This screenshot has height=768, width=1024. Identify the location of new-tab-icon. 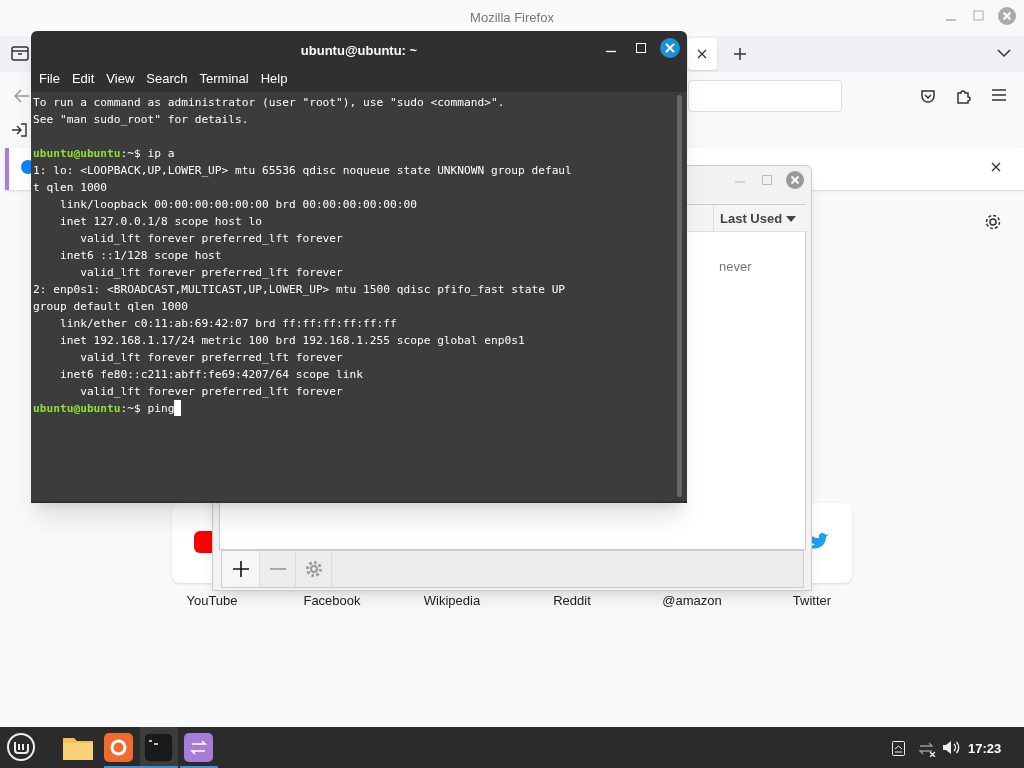
(740, 54).